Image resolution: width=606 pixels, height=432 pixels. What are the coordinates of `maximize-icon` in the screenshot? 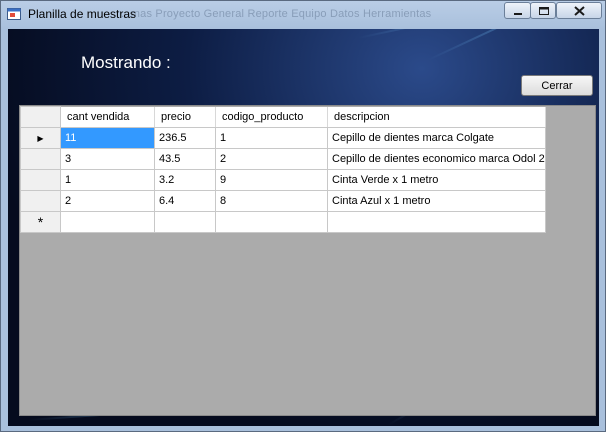 It's located at (544, 11).